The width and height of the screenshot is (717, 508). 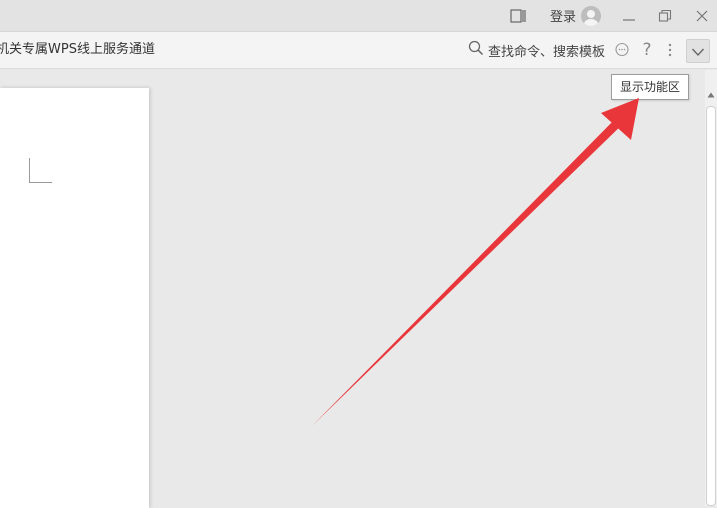 What do you see at coordinates (622, 50) in the screenshot?
I see `comment-icon` at bounding box center [622, 50].